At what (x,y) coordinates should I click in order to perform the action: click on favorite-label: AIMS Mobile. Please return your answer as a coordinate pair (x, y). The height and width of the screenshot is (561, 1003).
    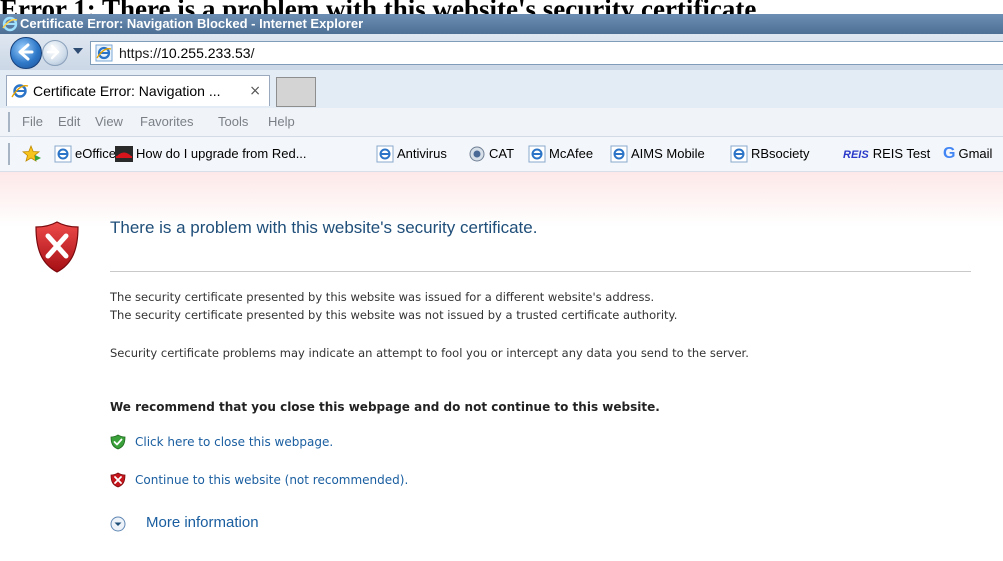
    Looking at the image, I should click on (668, 153).